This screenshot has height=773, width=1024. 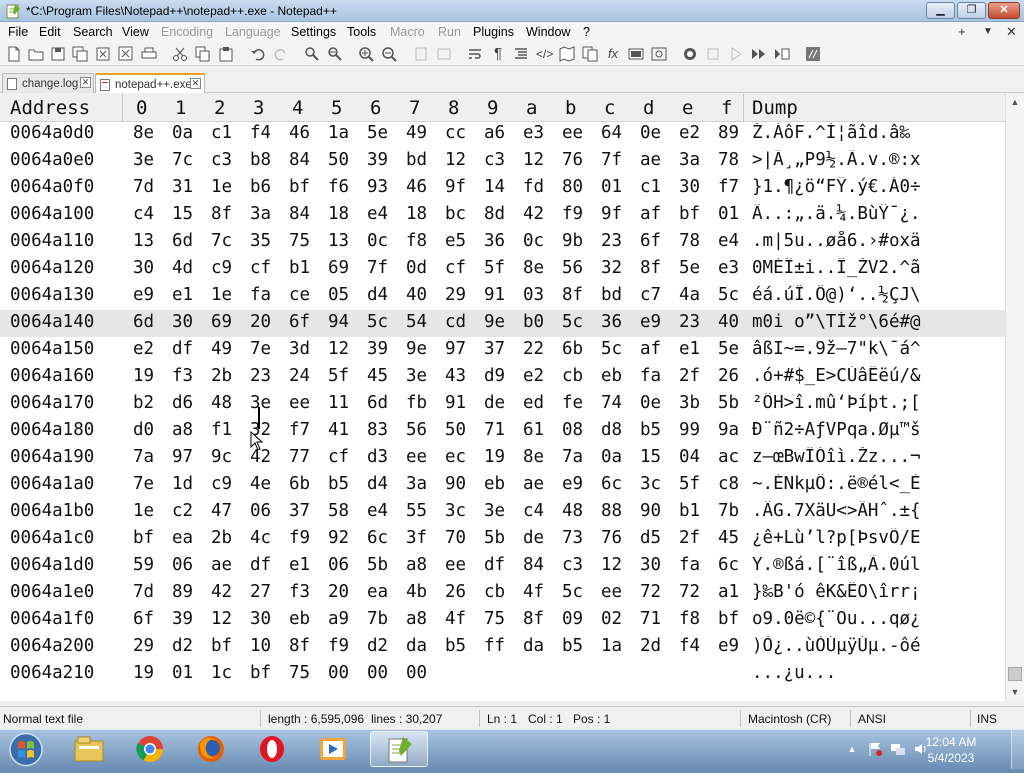 I want to click on hex-byte-cell: 19, so click(x=494, y=457).